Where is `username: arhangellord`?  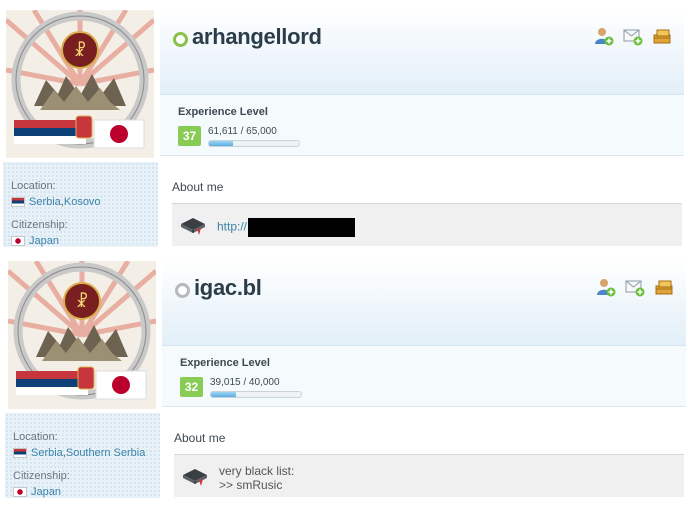
username: arhangellord is located at coordinates (257, 36).